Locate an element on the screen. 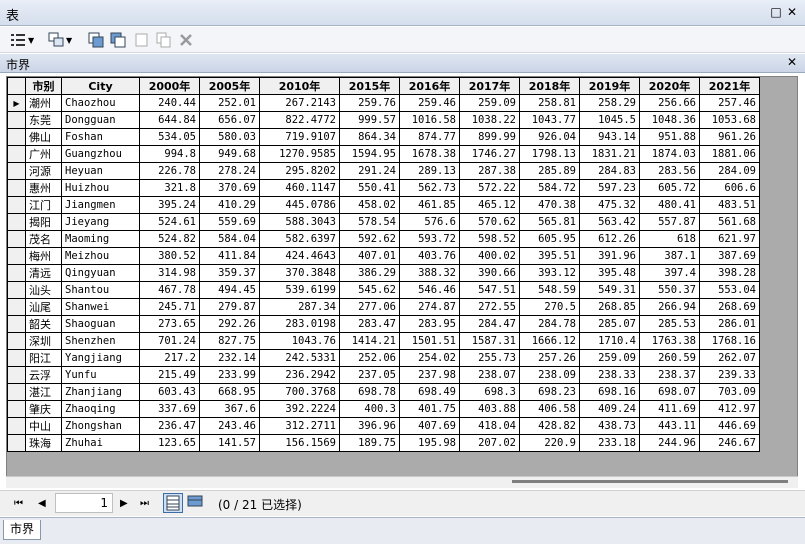  table-cell: 412.97 is located at coordinates (729, 409).